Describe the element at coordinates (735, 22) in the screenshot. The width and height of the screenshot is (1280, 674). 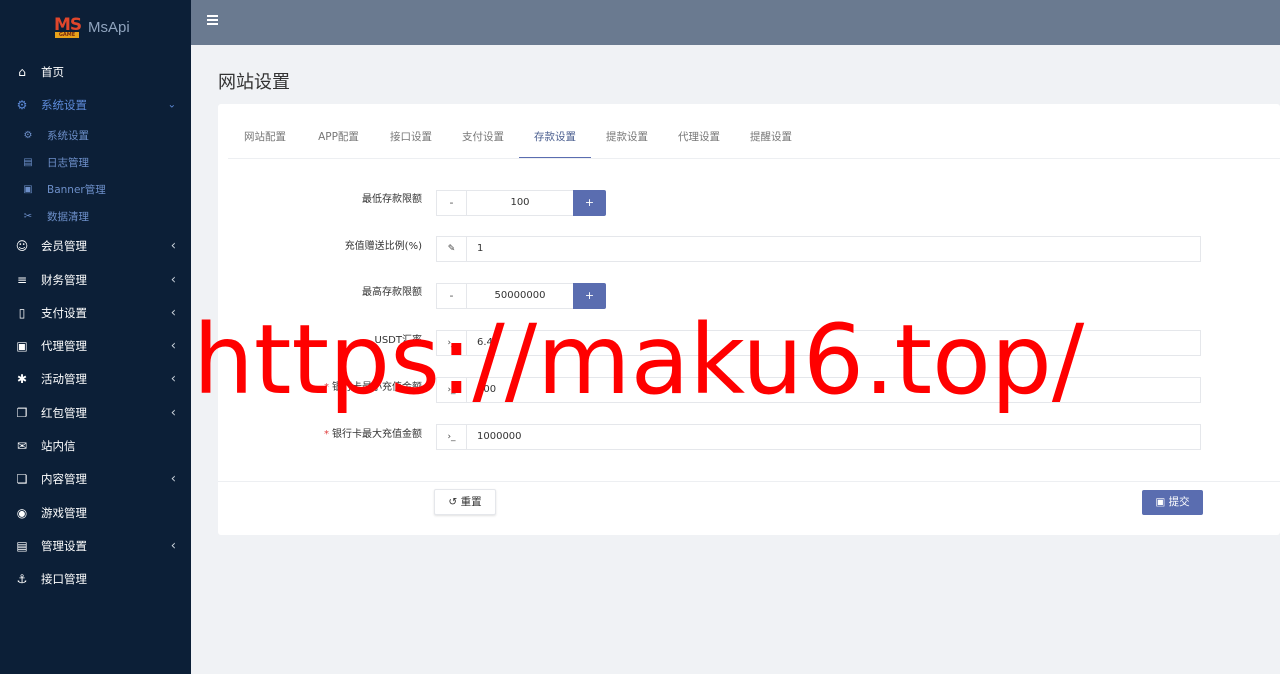
I see `topbar` at that location.